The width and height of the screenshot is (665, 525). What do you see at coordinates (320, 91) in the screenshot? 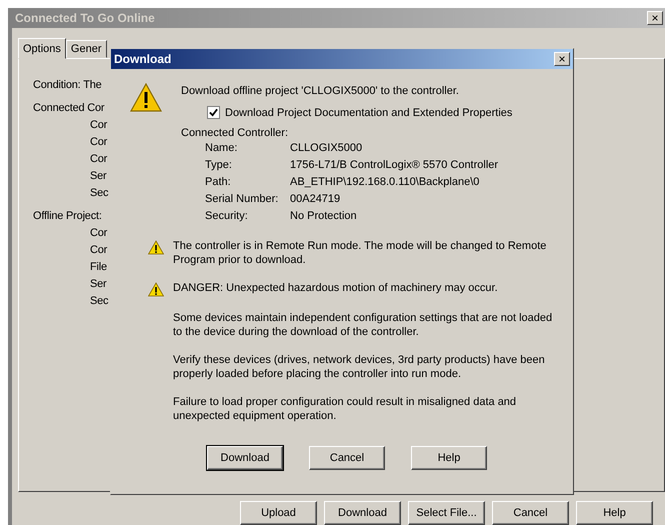
I see `message-text: Download offline project 'CLLOGIX5000' to the controller.` at bounding box center [320, 91].